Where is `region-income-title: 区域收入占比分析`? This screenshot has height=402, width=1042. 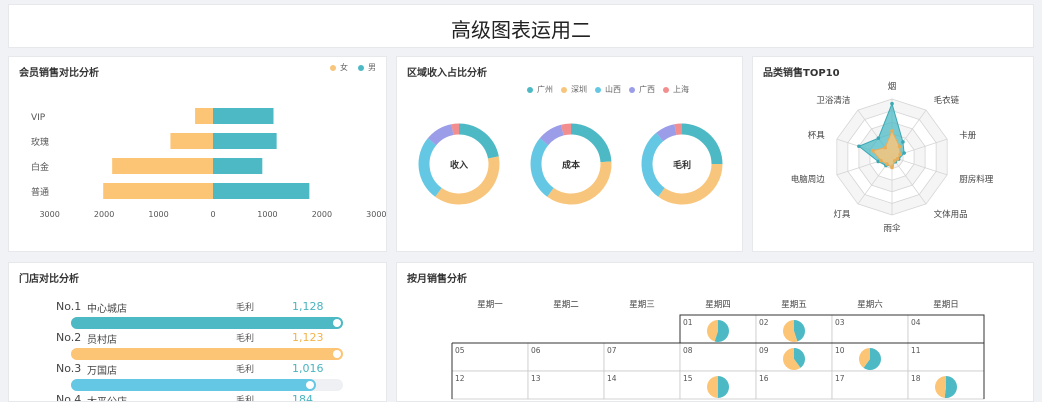 region-income-title: 区域收入占比分析 is located at coordinates (447, 73).